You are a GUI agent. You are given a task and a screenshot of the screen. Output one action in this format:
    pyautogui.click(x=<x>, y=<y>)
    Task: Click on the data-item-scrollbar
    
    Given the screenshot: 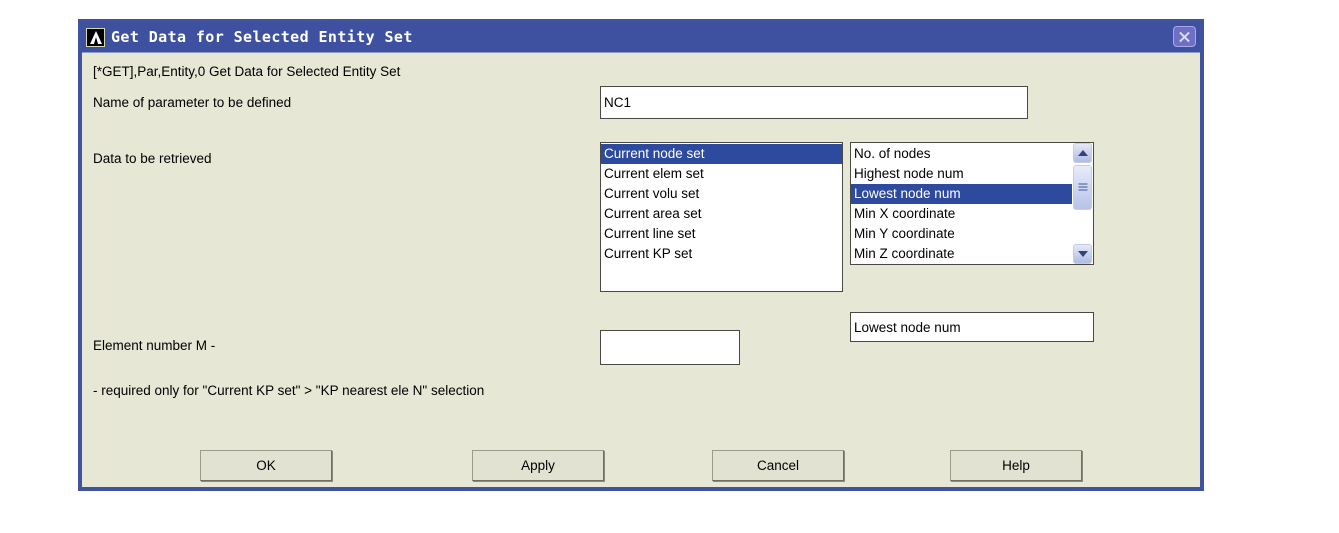 What is the action you would take?
    pyautogui.click(x=1082, y=203)
    